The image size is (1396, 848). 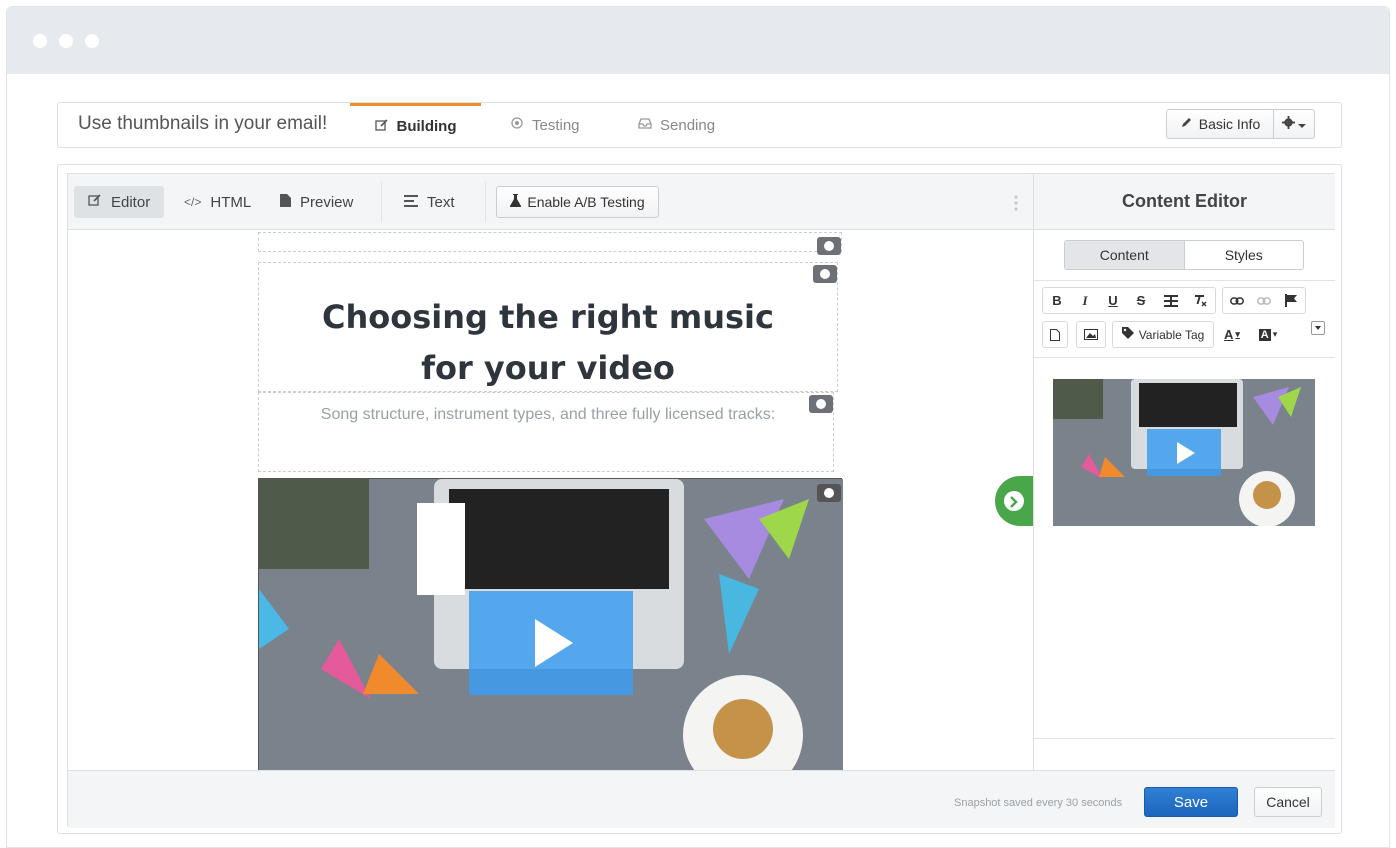 I want to click on video-thumbnail-block, so click(x=550, y=624).